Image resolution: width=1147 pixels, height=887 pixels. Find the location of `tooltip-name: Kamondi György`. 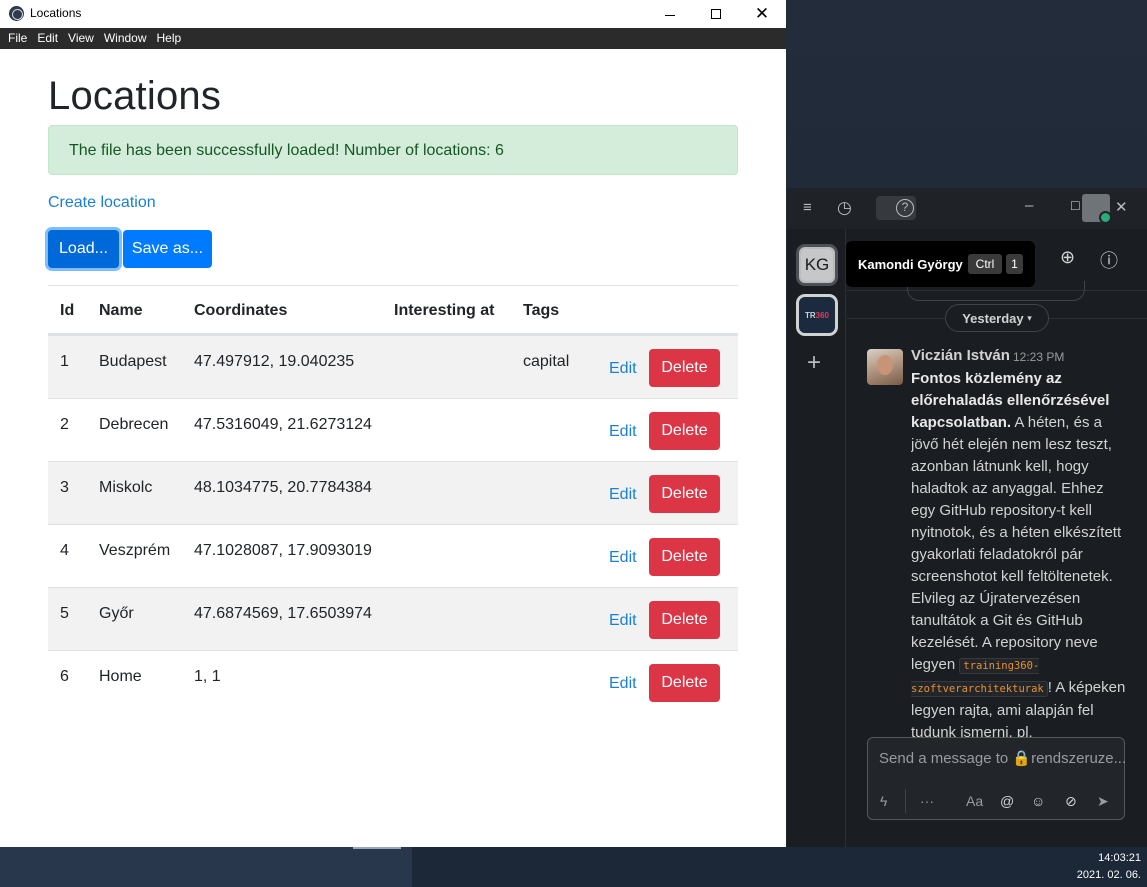

tooltip-name: Kamondi György is located at coordinates (910, 264).